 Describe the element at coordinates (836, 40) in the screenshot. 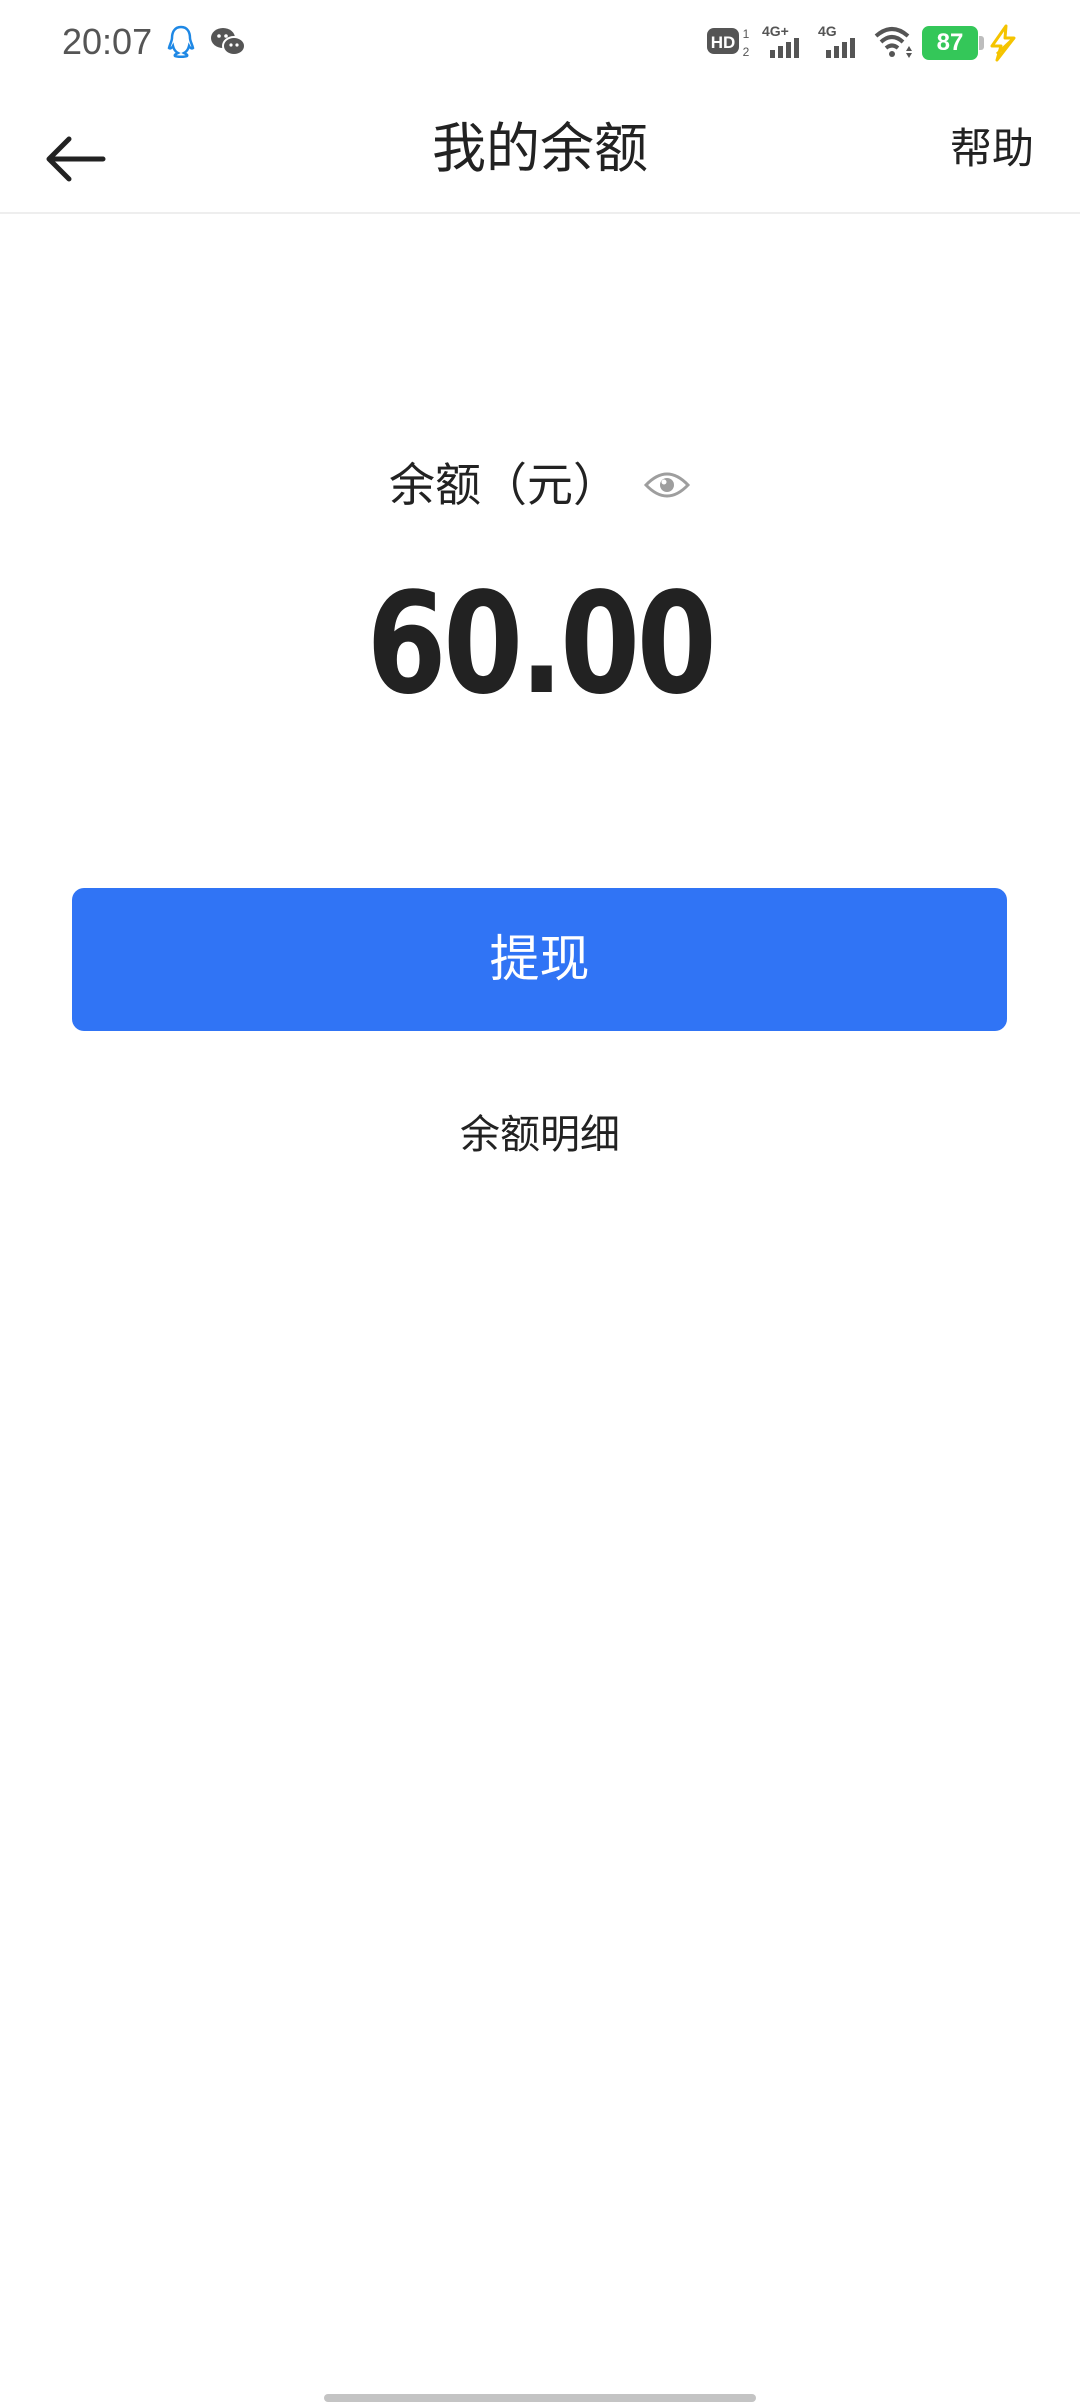

I see `signal-4g-icon: 4G` at that location.